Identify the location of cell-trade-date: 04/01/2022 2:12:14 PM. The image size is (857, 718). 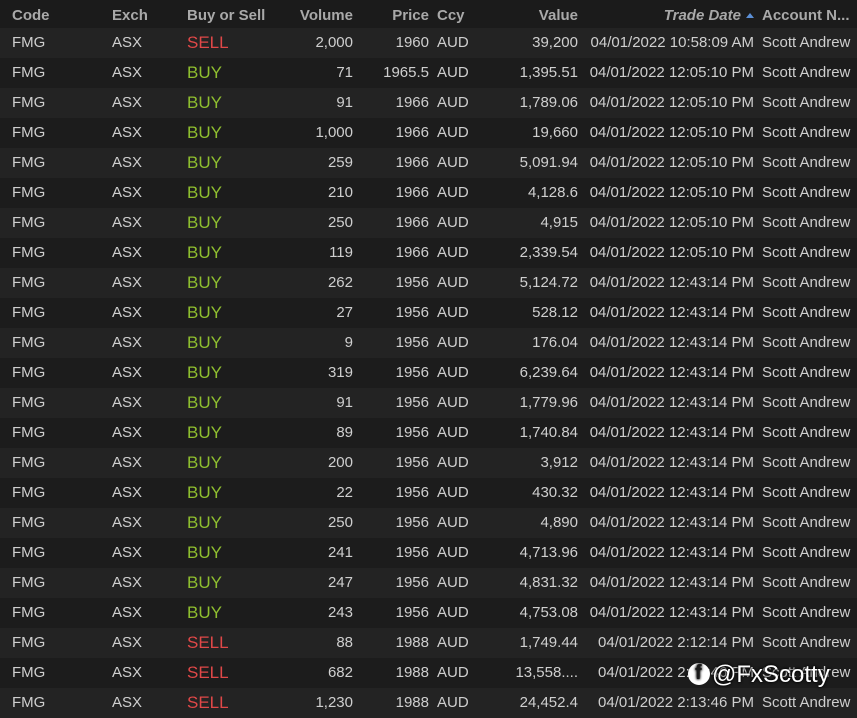
(676, 642).